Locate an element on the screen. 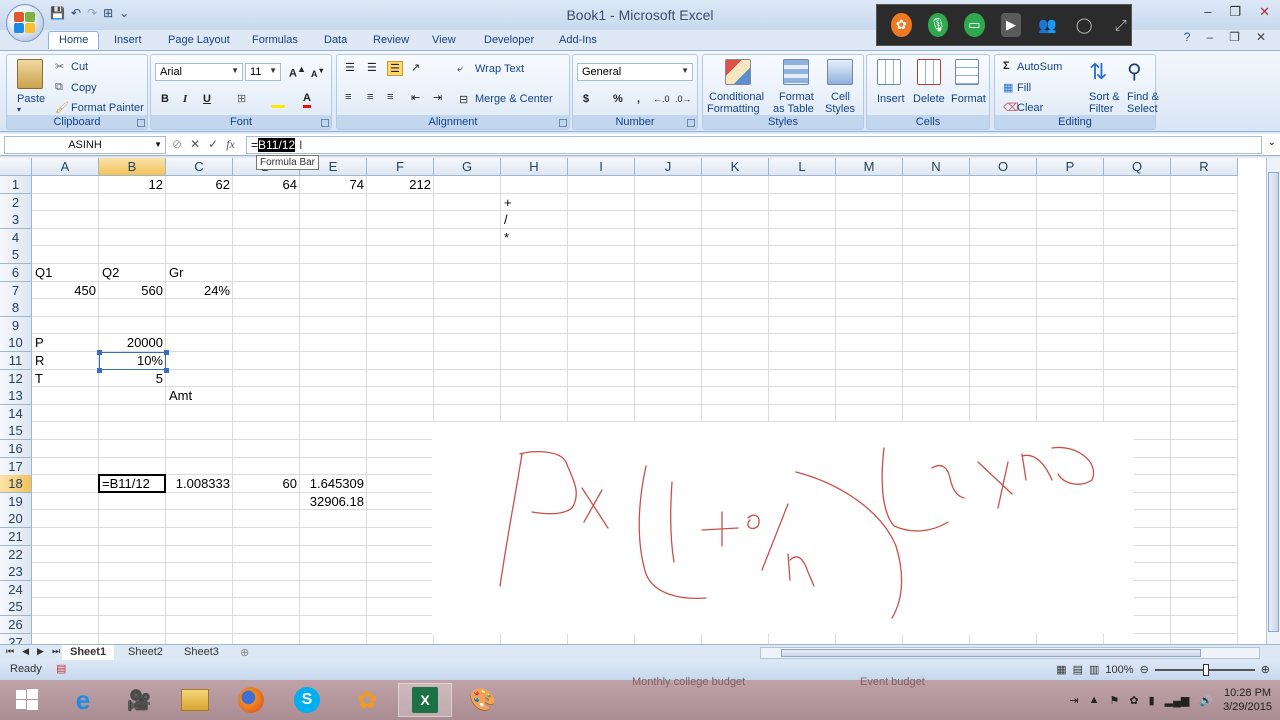  format-cells-button: Format is located at coordinates (968, 99).